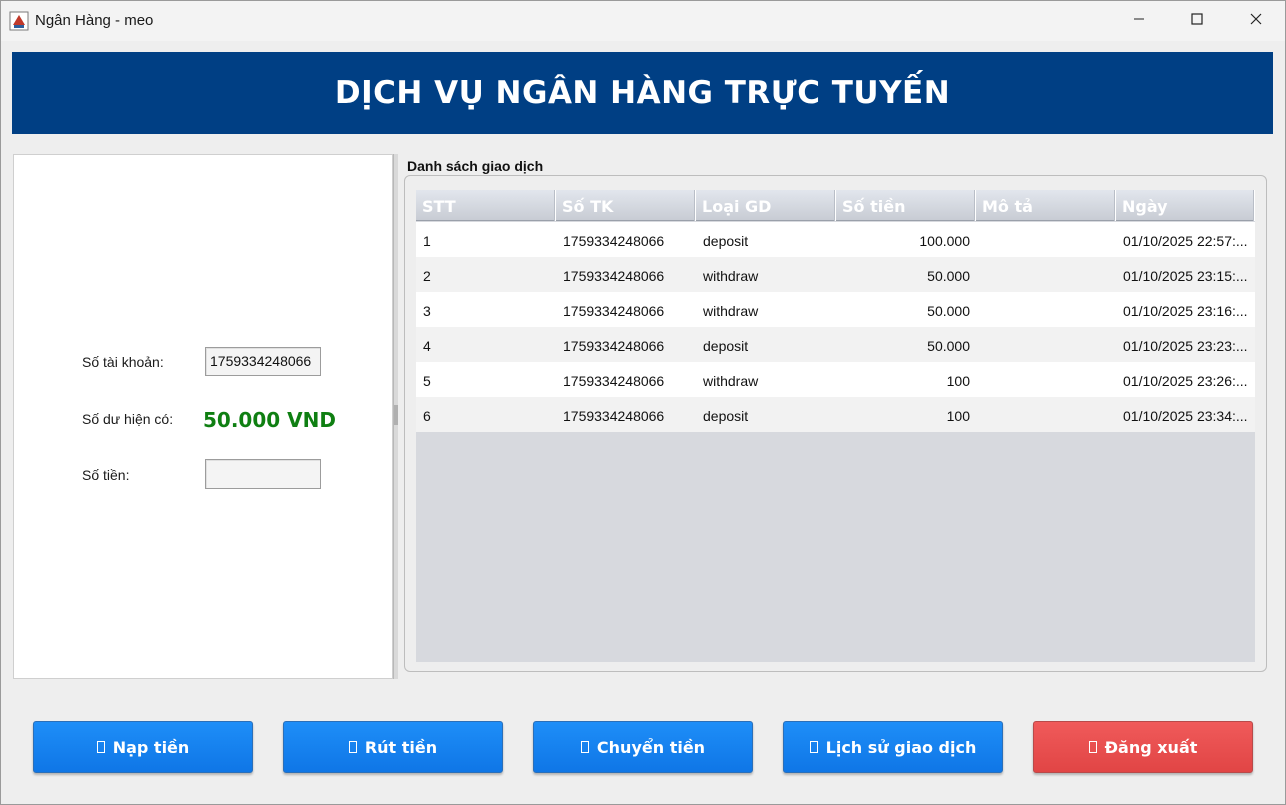  What do you see at coordinates (427, 416) in the screenshot?
I see `cell-stt: 6` at bounding box center [427, 416].